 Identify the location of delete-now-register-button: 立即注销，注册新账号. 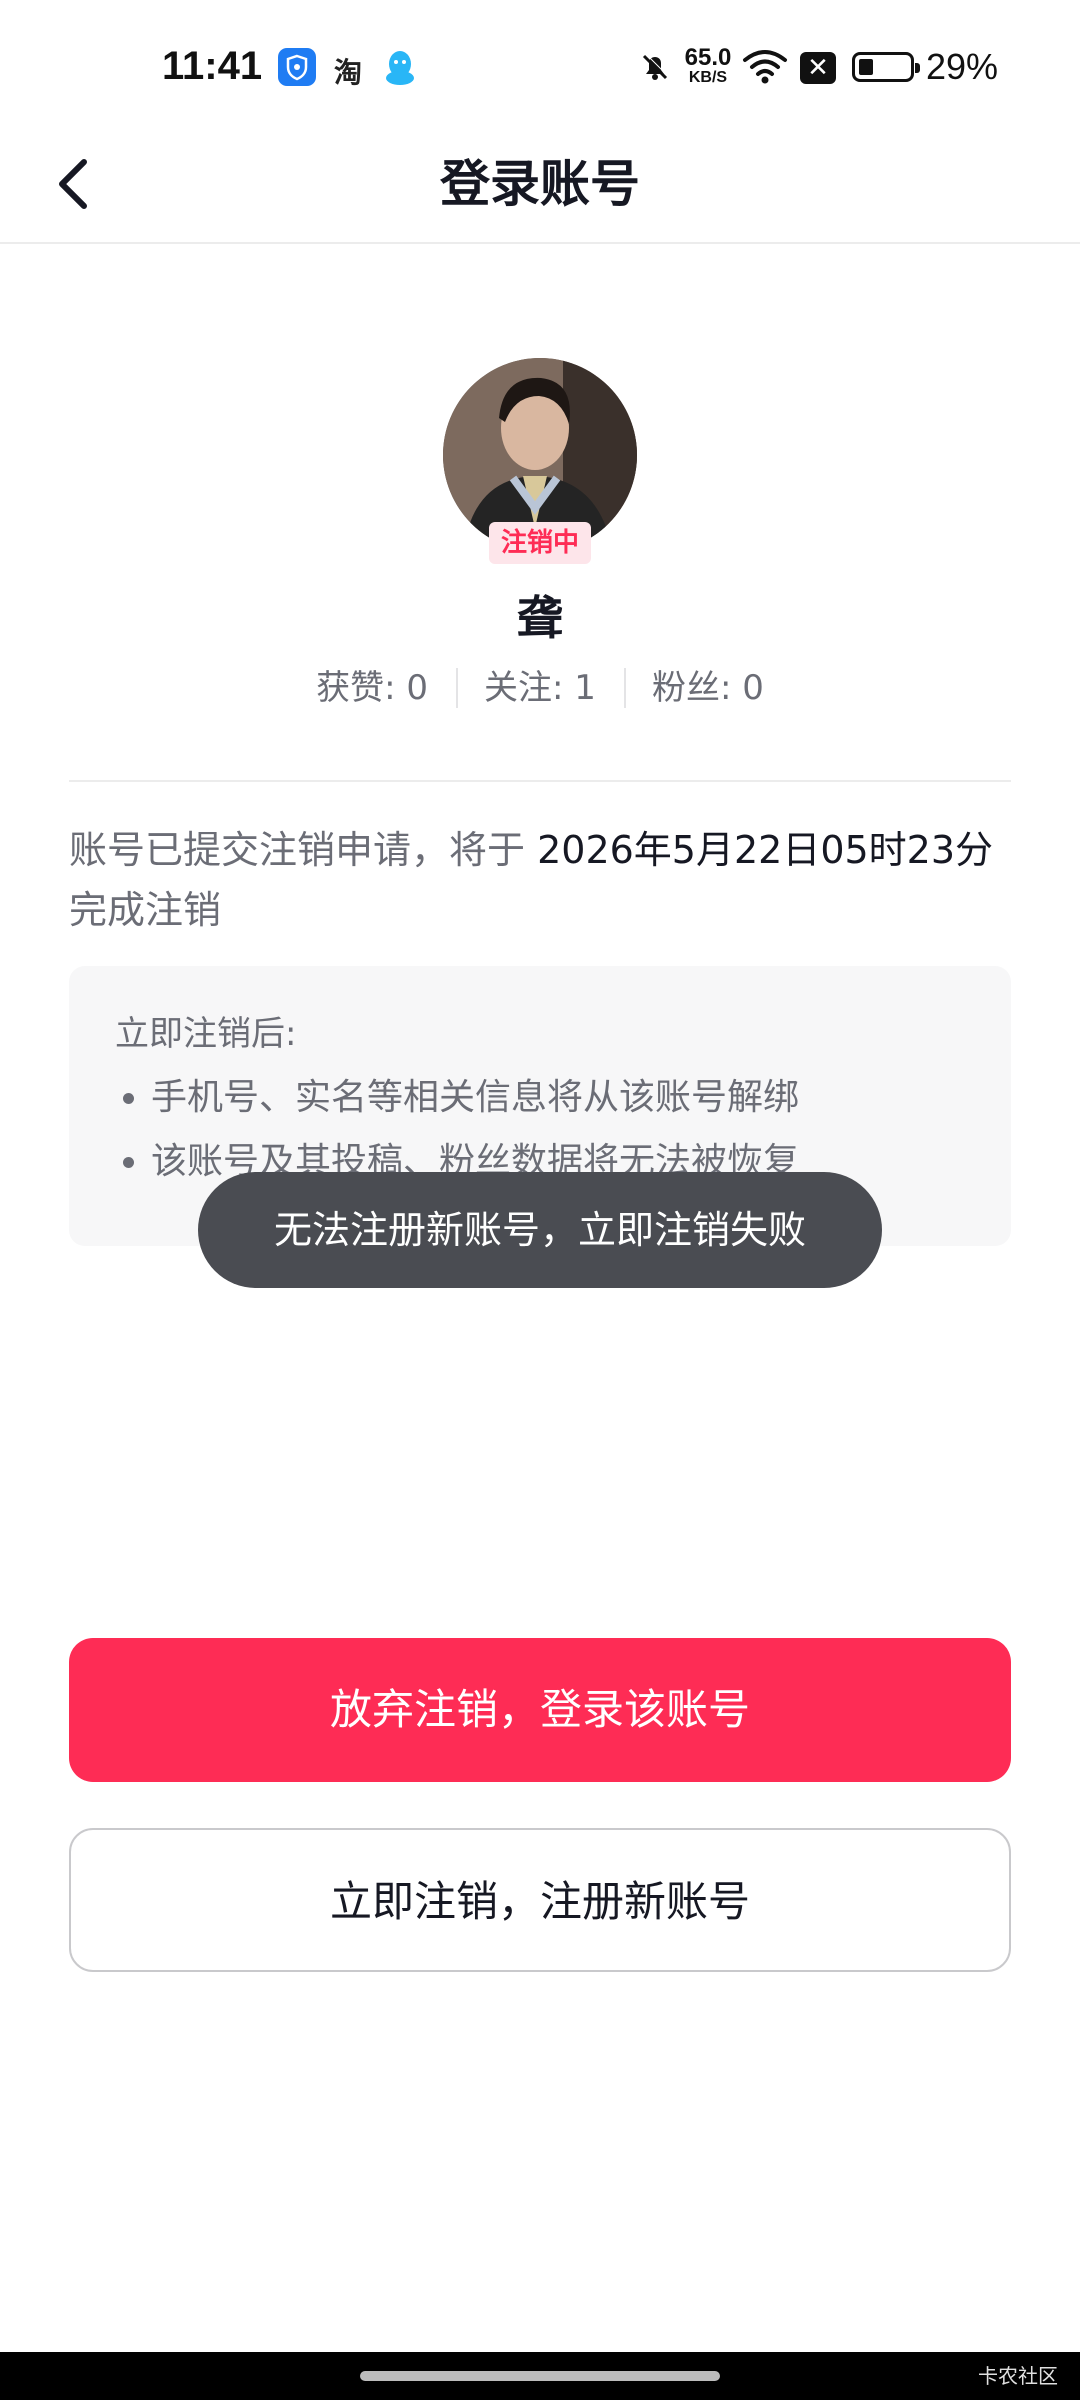
(540, 1900).